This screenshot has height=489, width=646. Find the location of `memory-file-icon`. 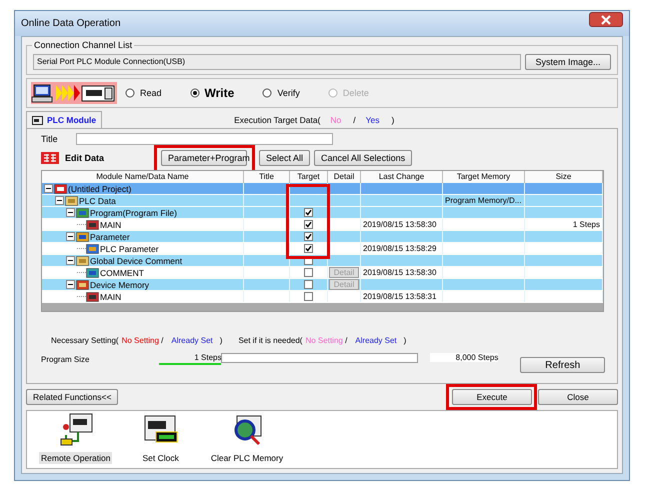

memory-file-icon is located at coordinates (92, 296).